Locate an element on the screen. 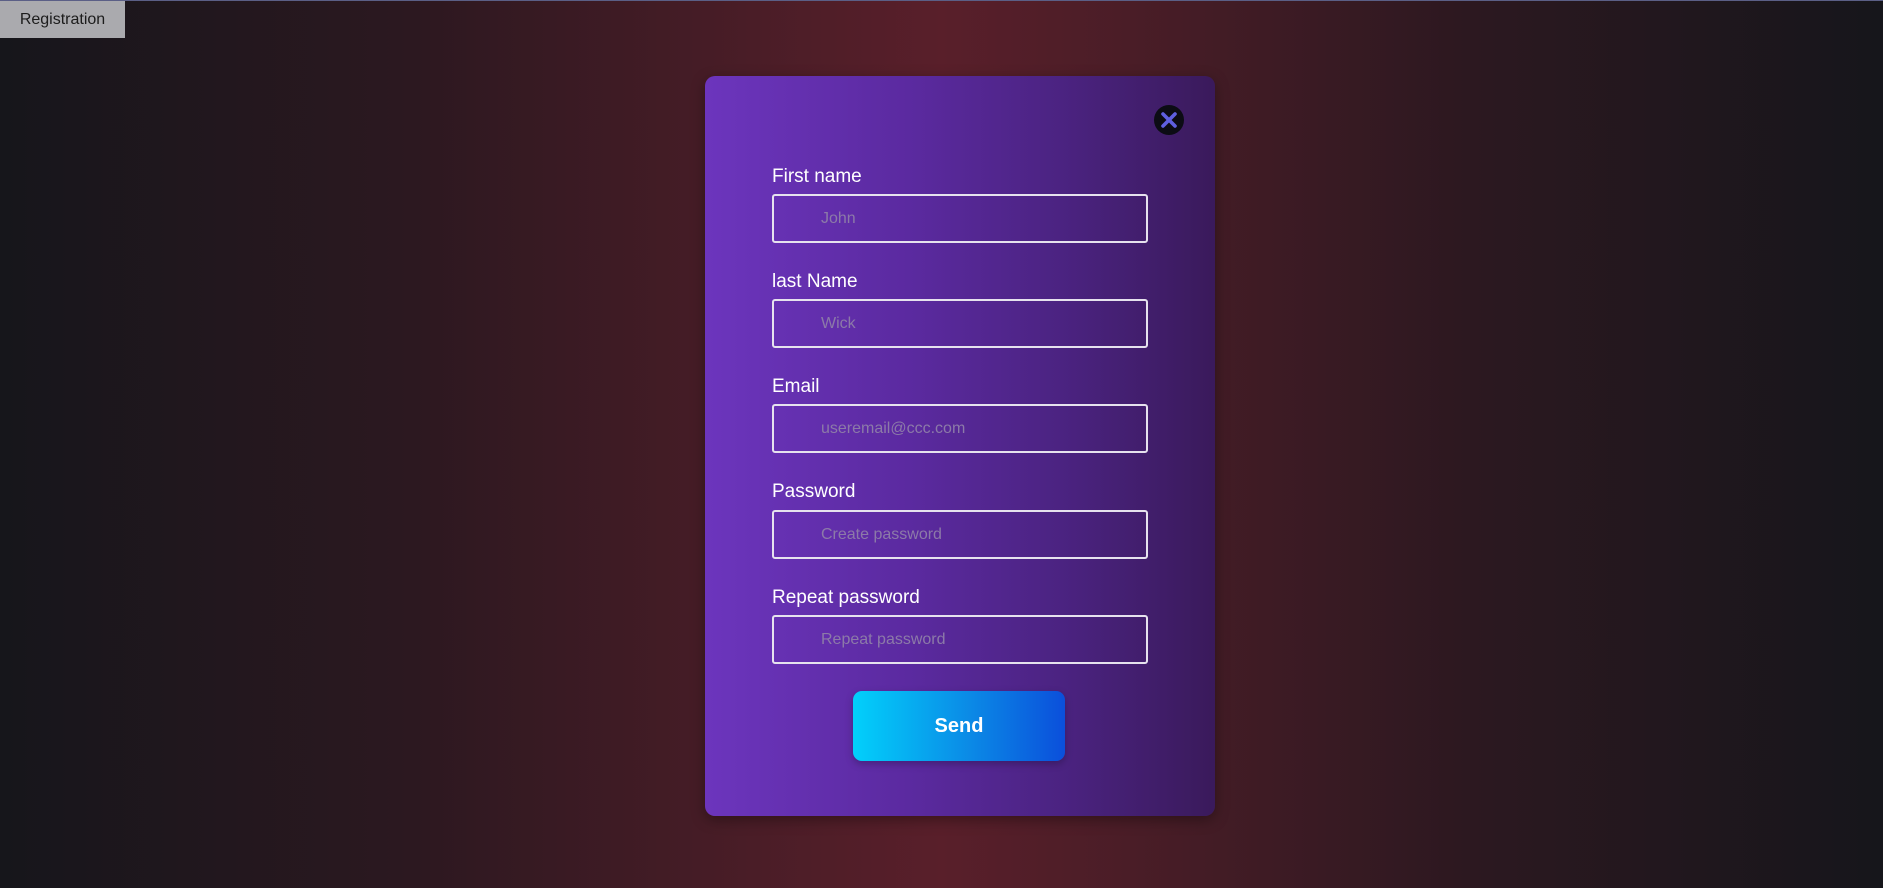 The image size is (1883, 888). repeat-password-input is located at coordinates (960, 639).